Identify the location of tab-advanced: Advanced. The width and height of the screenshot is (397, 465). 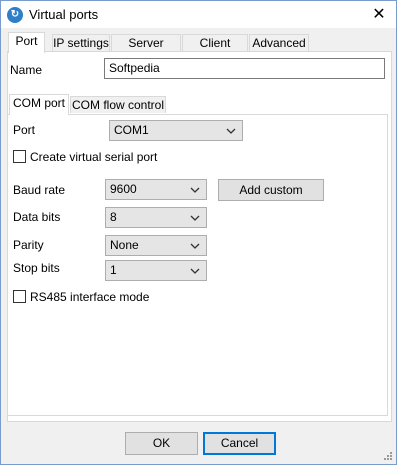
(279, 42).